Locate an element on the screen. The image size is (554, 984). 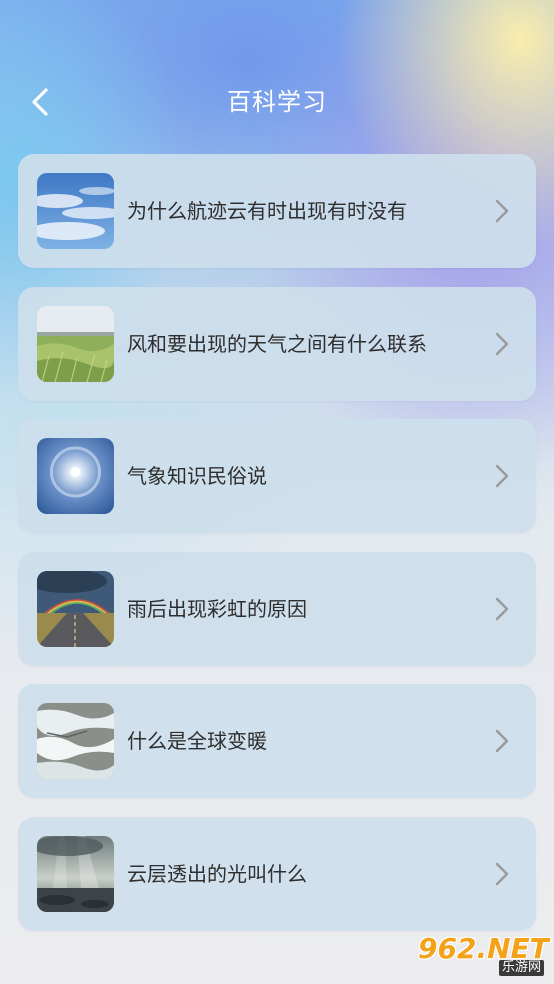
article-title: 风和要出现的天气之间有什么联系 is located at coordinates (277, 343).